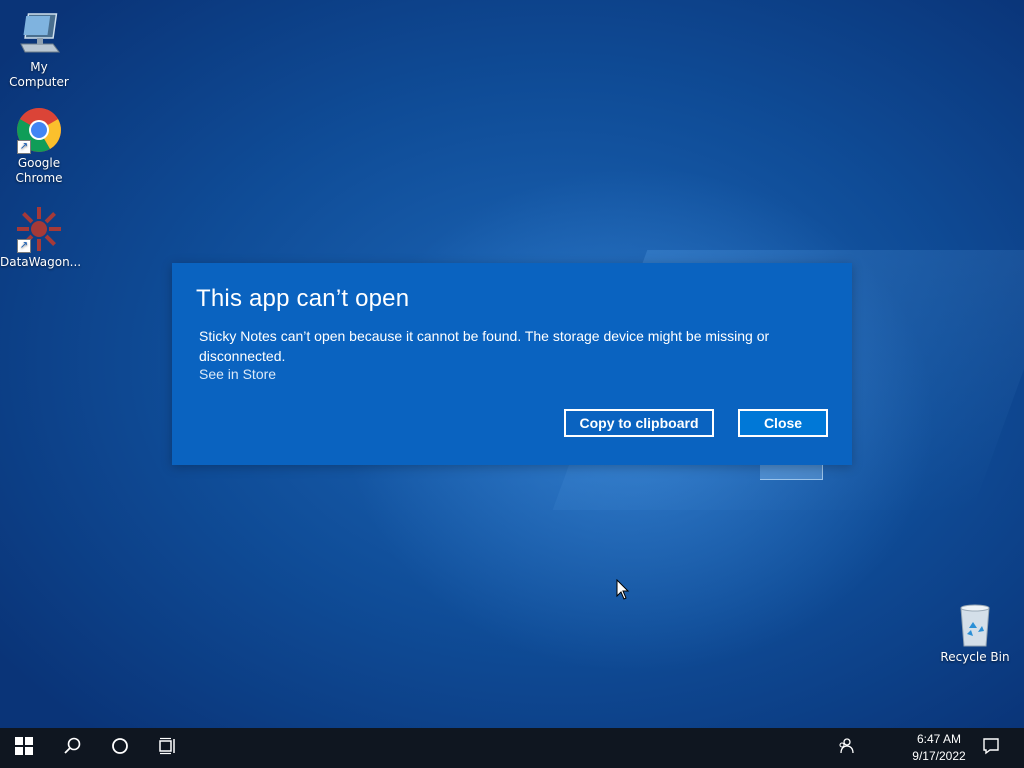 This screenshot has height=768, width=1024. I want to click on desktop-icon-label: Recycle Bin, so click(975, 657).